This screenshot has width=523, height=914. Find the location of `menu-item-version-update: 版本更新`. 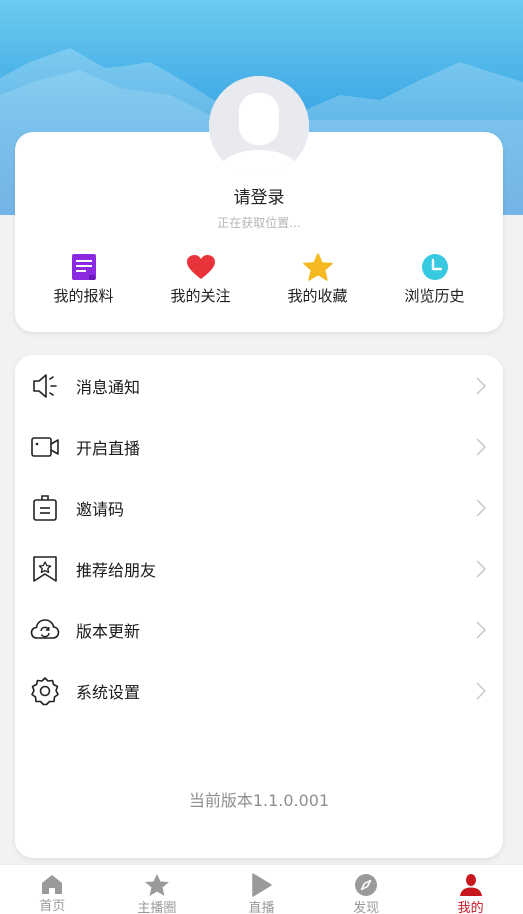

menu-item-version-update: 版本更新 is located at coordinates (259, 629).